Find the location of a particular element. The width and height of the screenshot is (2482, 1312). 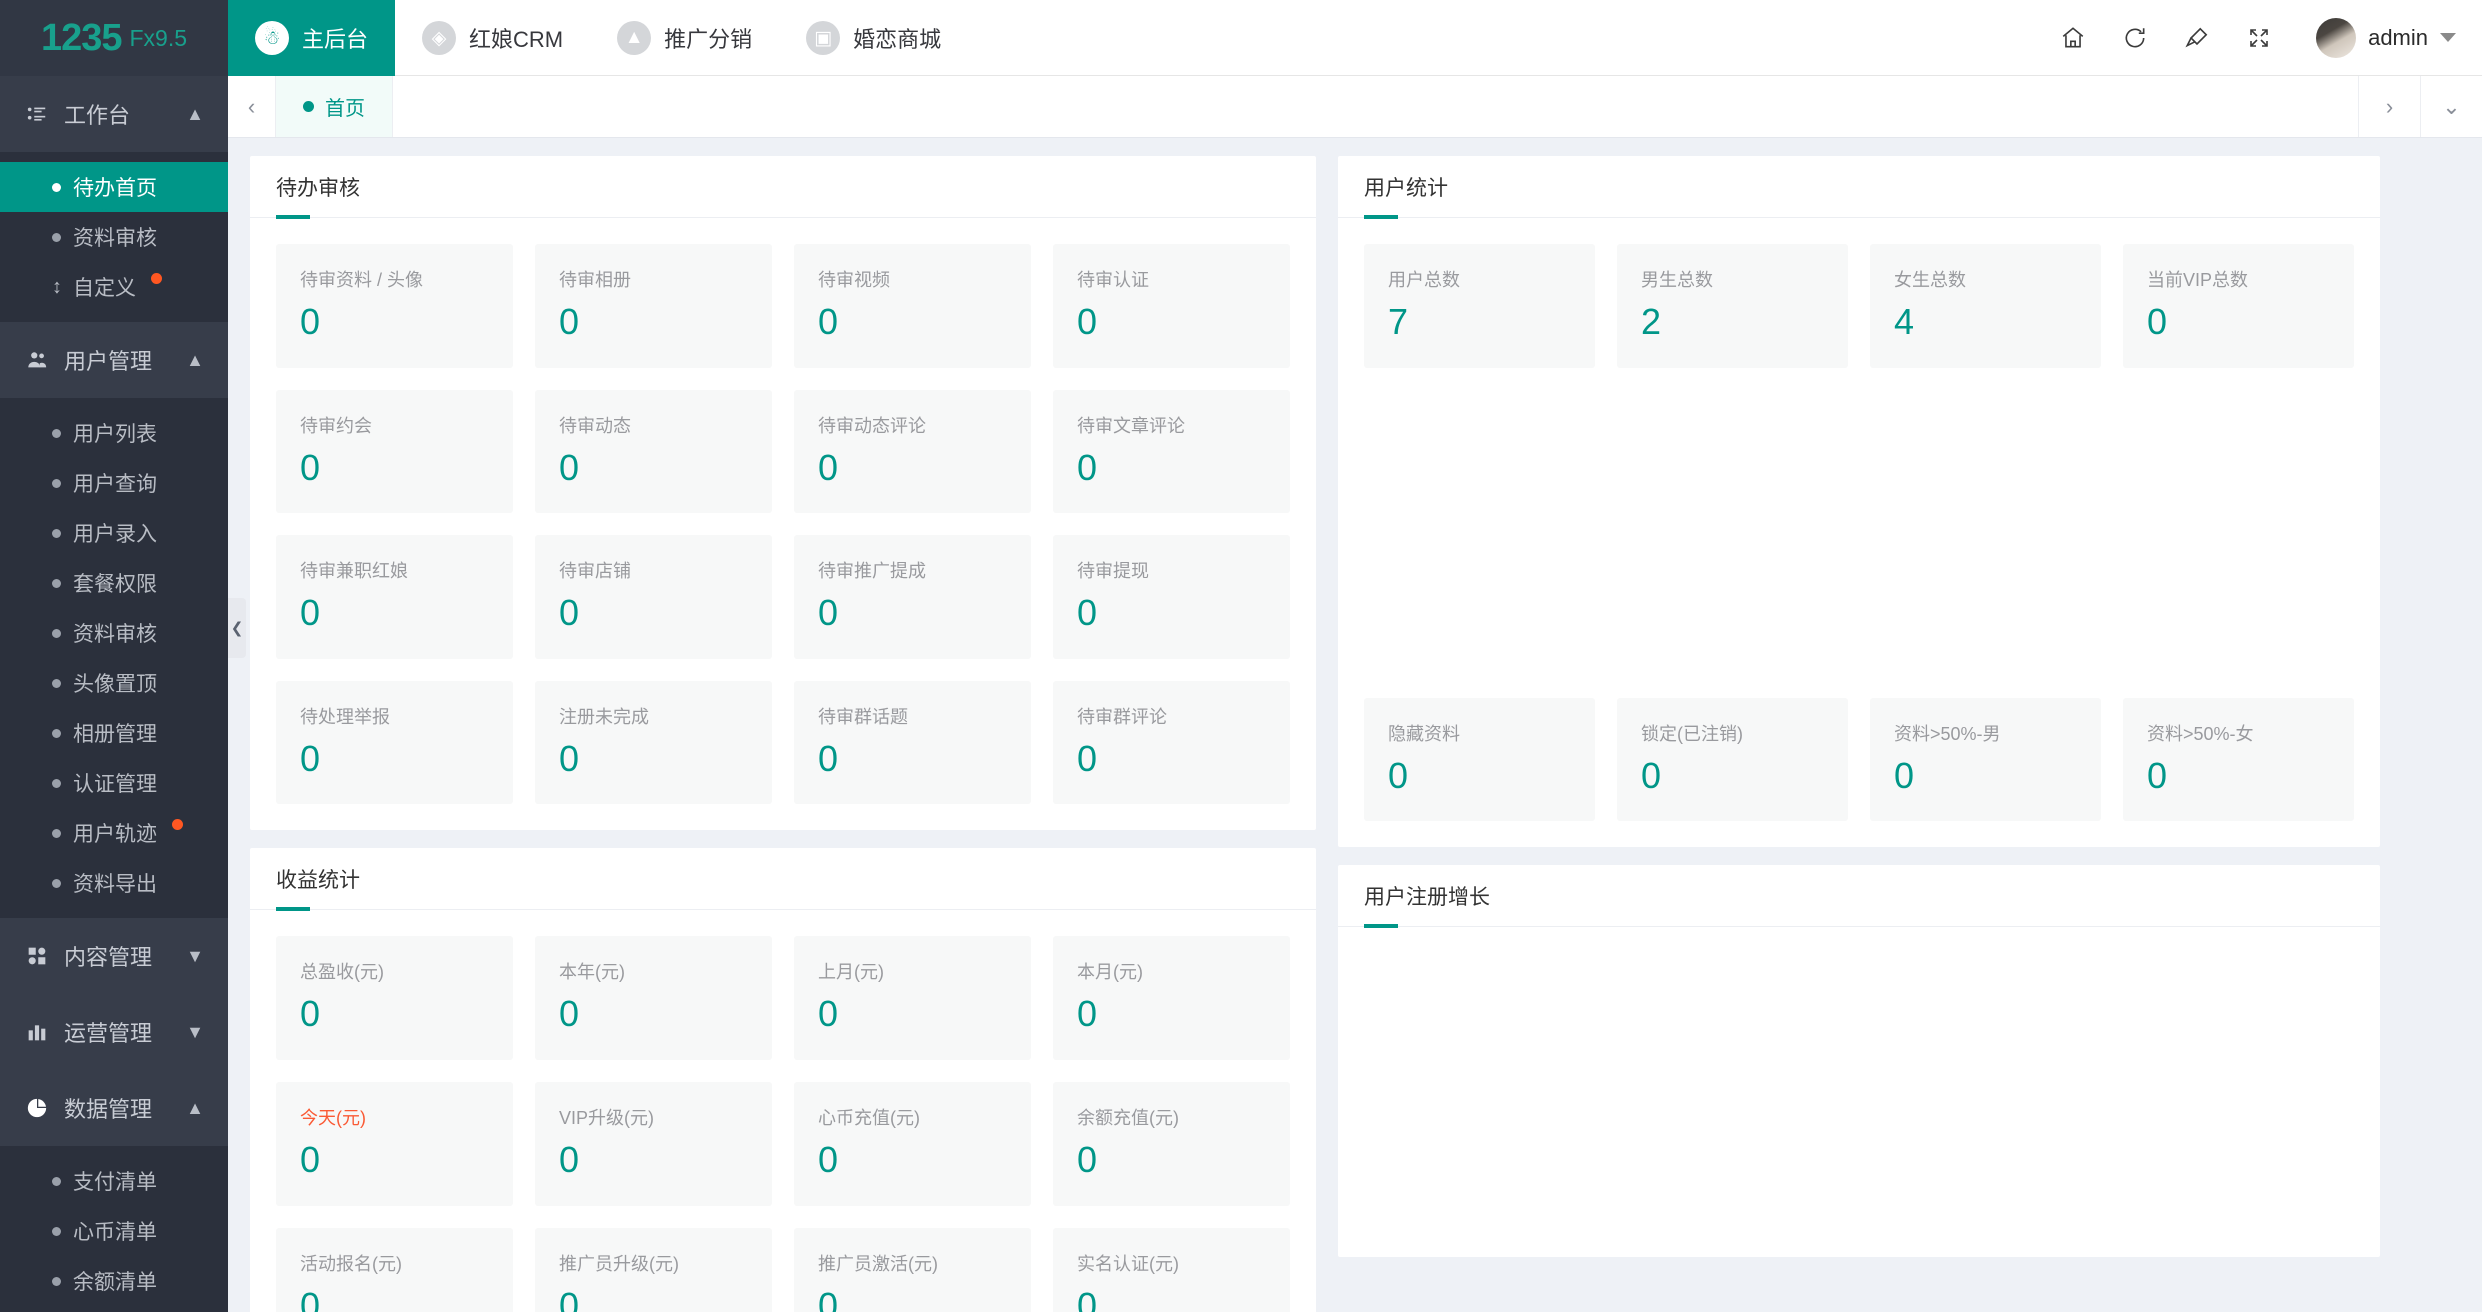

sidebar-item-custom: ↕ 自定义 is located at coordinates (114, 287).